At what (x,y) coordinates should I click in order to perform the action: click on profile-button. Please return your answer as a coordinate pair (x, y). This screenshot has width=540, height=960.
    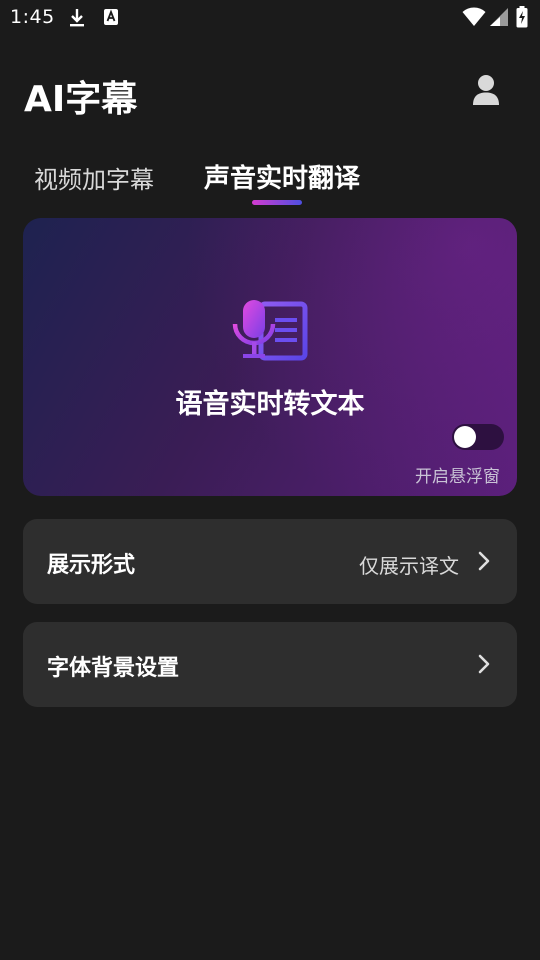
    Looking at the image, I should click on (486, 92).